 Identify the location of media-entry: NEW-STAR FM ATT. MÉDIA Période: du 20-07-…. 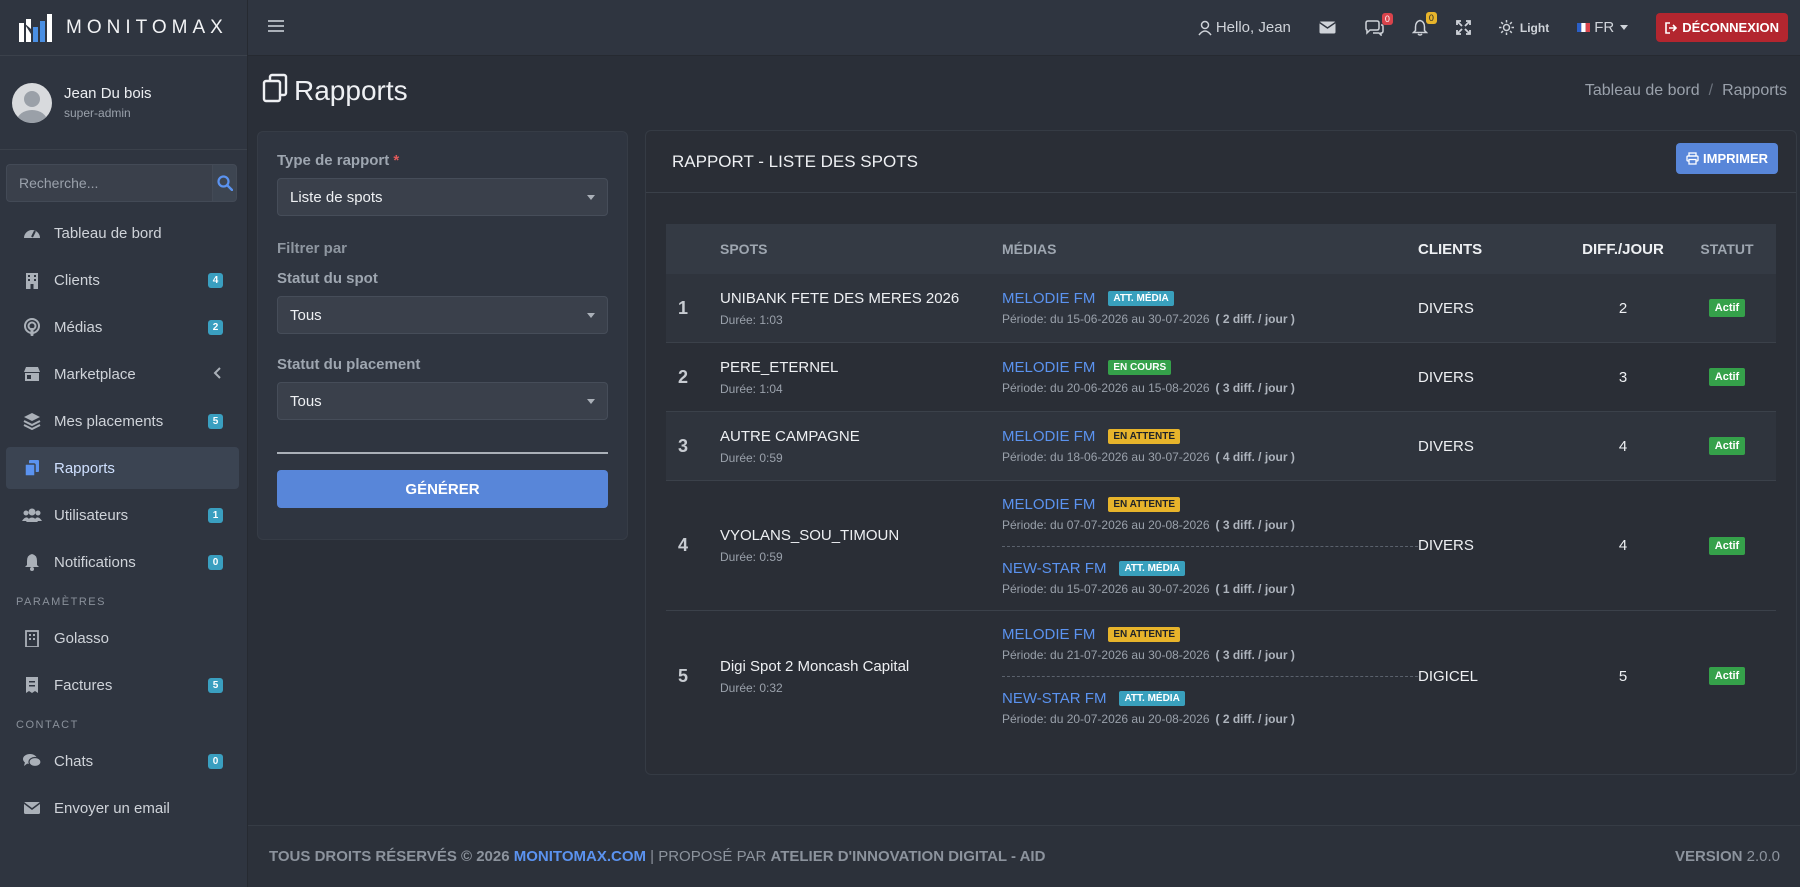
(1210, 703).